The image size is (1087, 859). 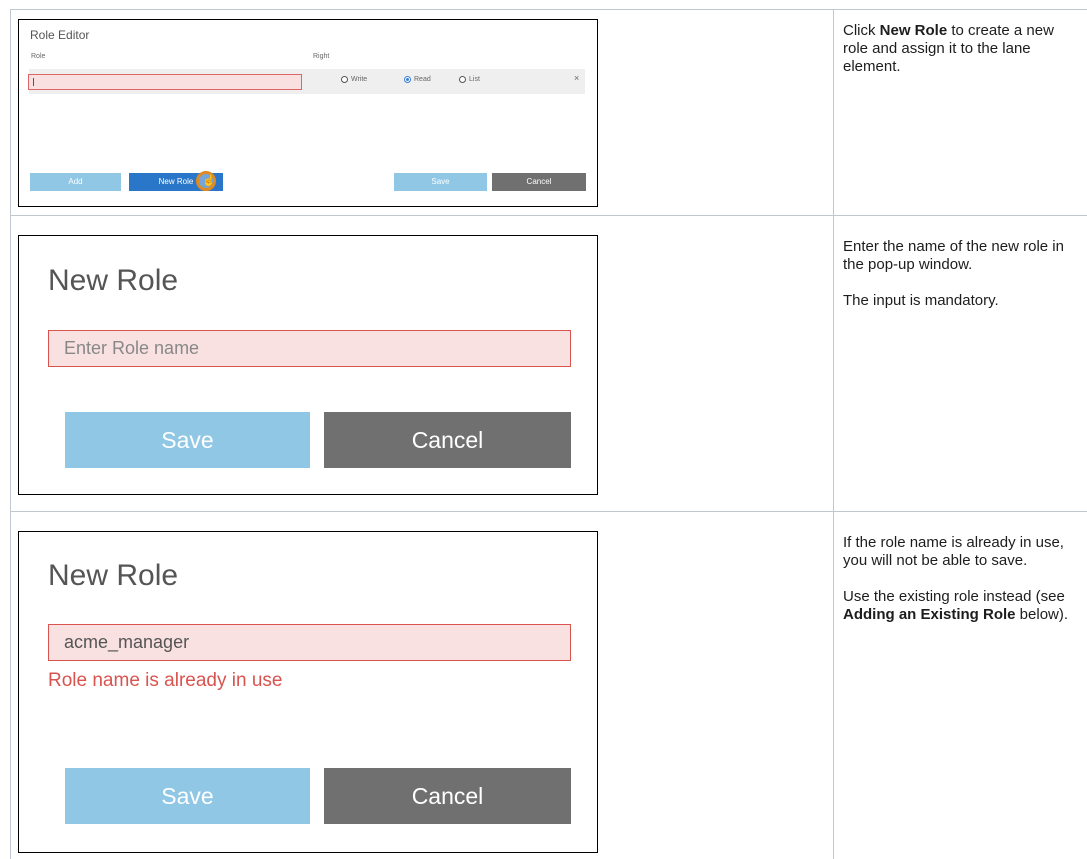 I want to click on role-column-header: Role, so click(x=38, y=56).